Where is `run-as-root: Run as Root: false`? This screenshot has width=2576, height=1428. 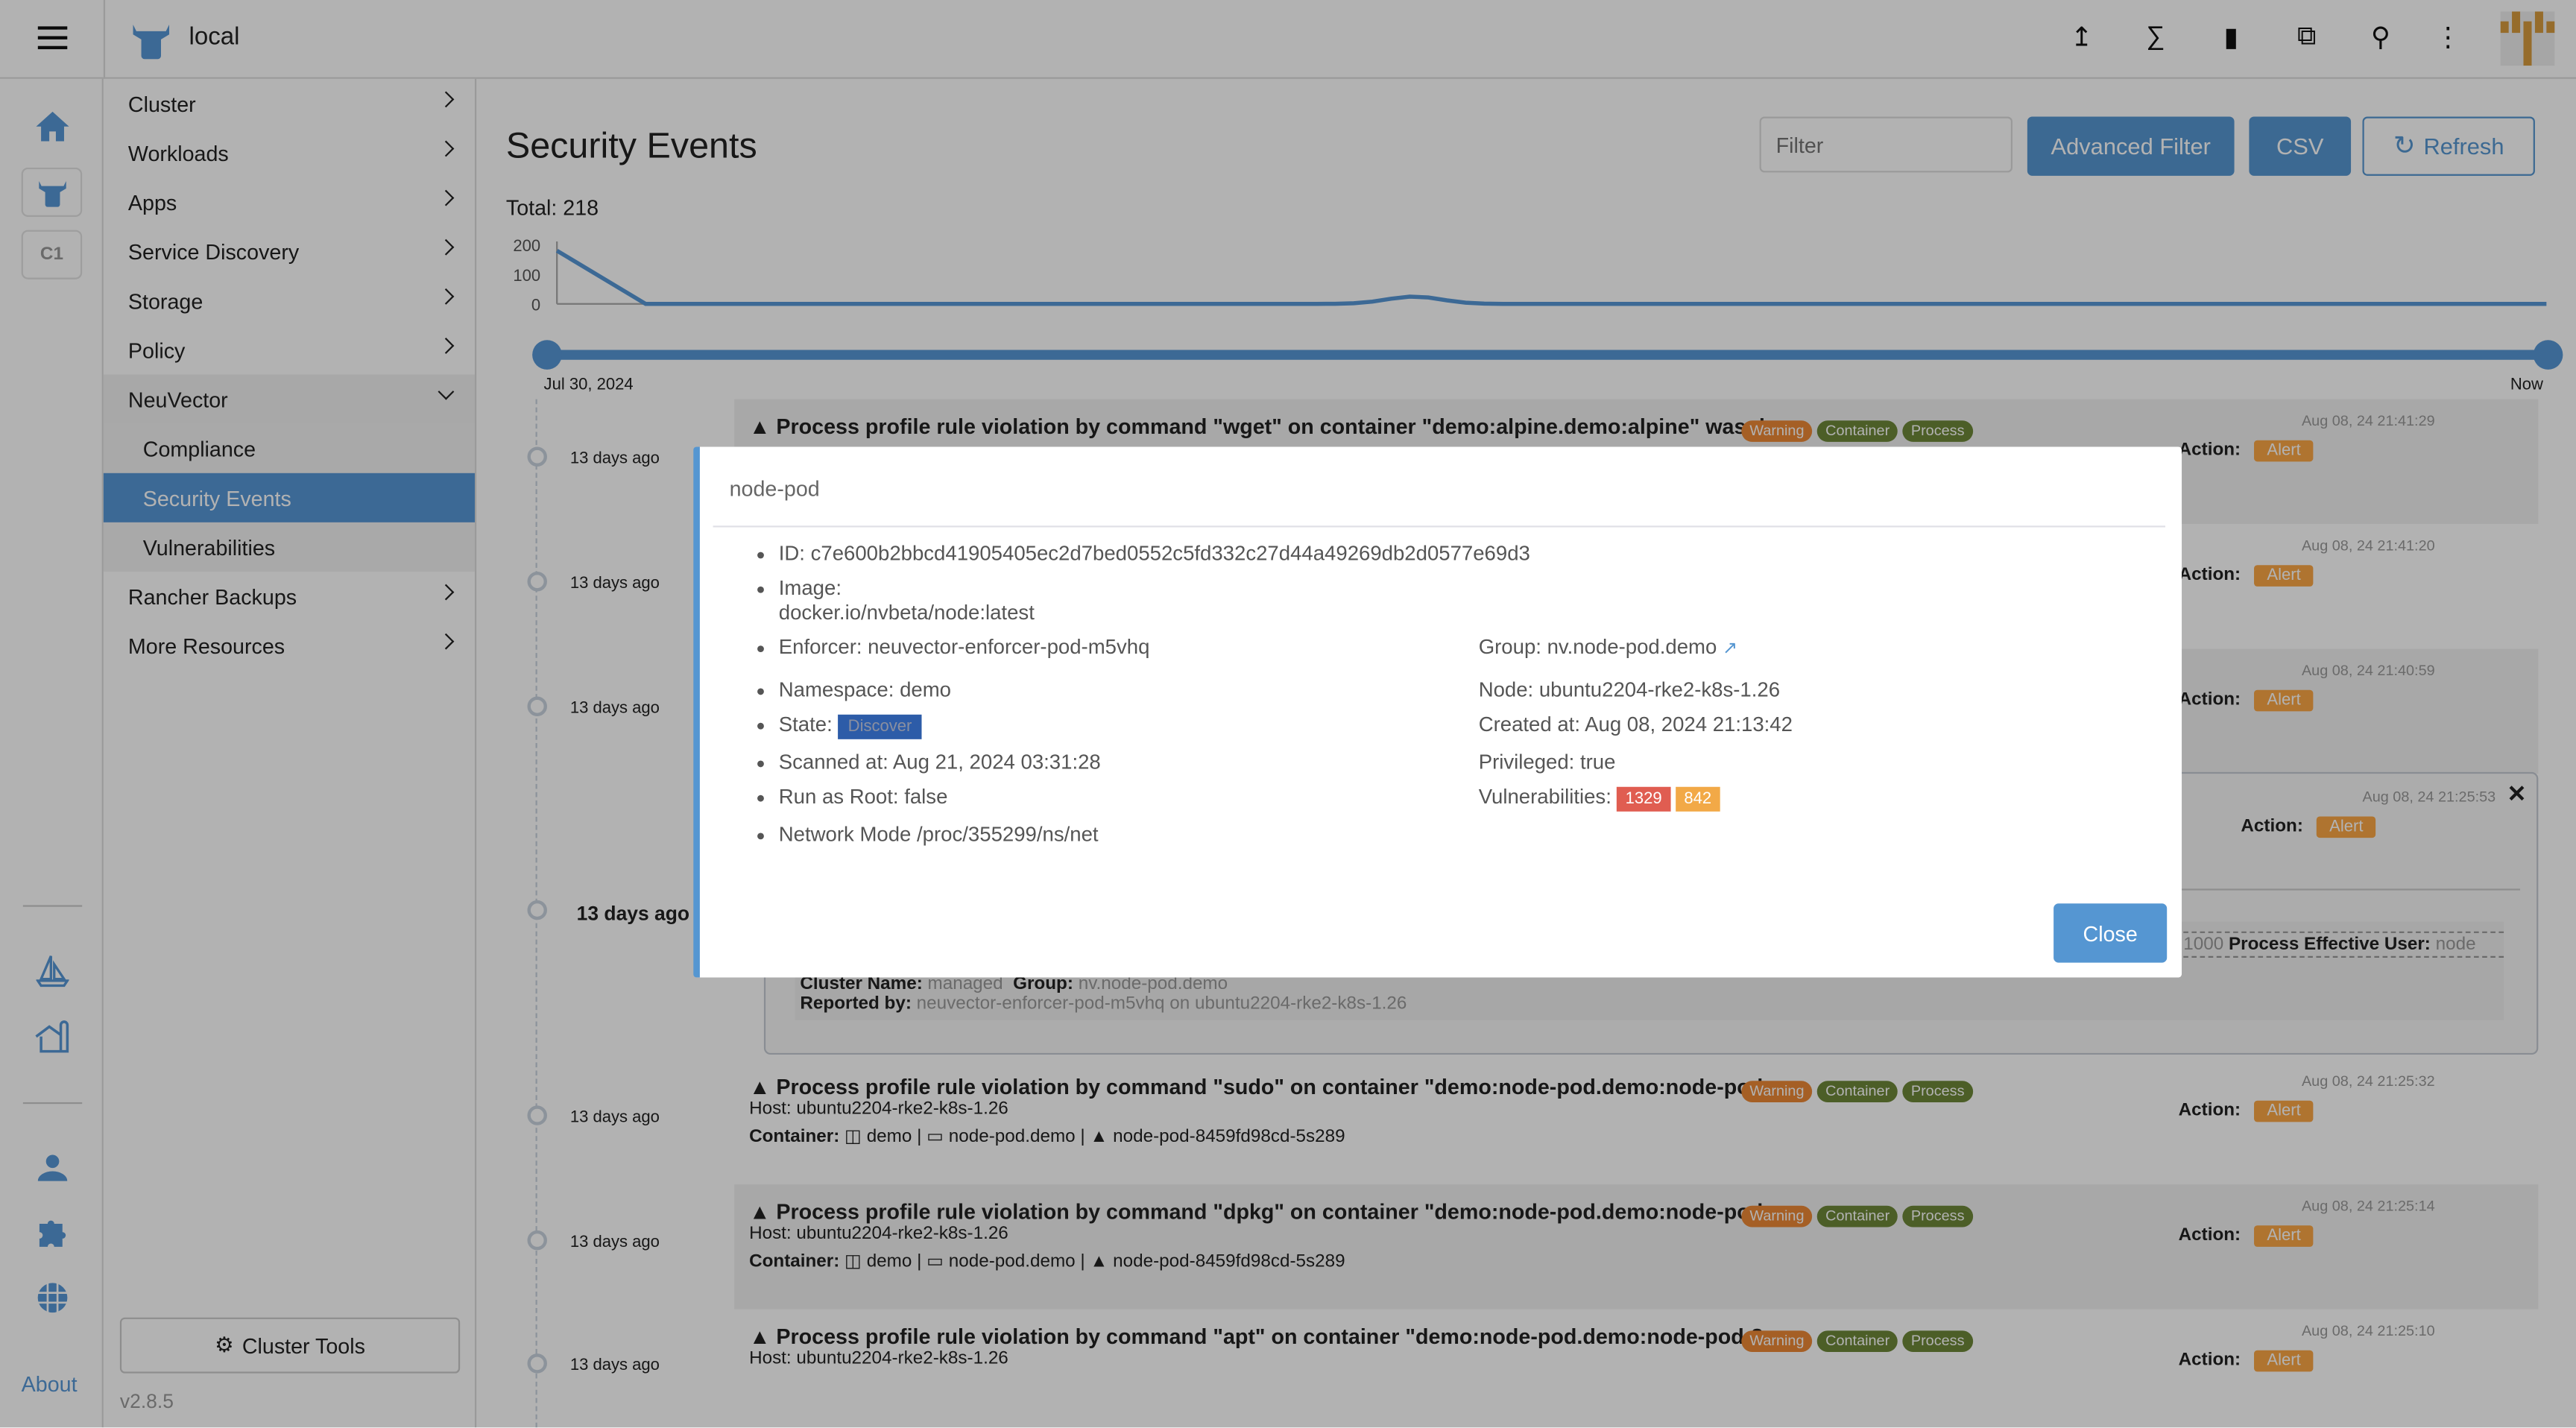 run-as-root: Run as Root: false is located at coordinates (852, 797).